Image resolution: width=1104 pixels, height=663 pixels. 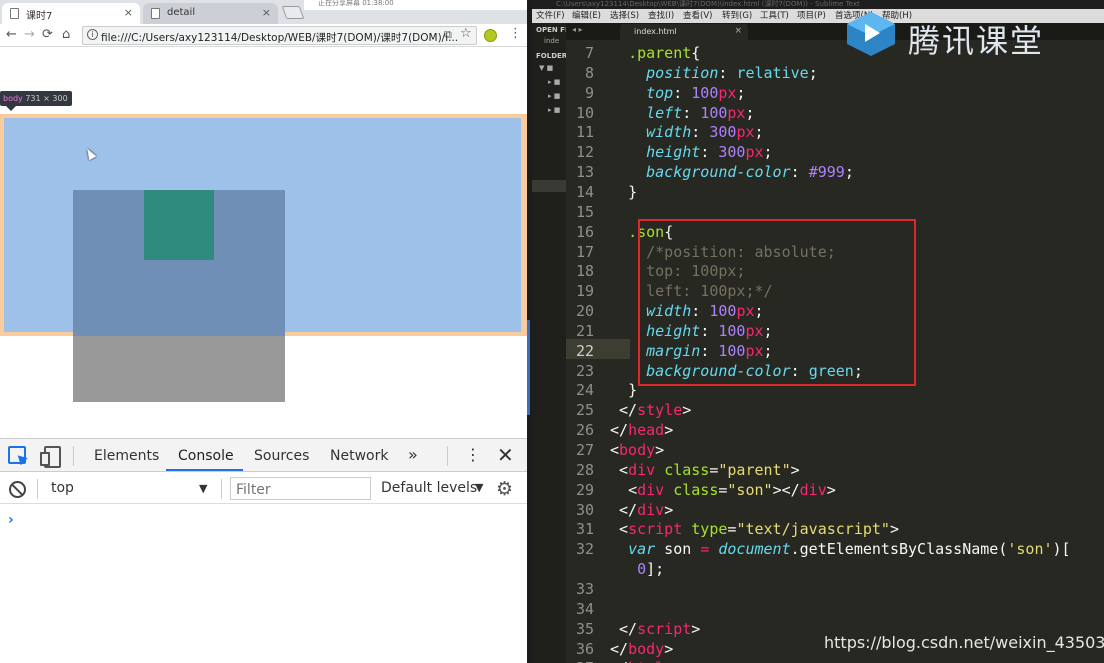 What do you see at coordinates (466, 33) in the screenshot?
I see `bookmark-star-icon: ☆` at bounding box center [466, 33].